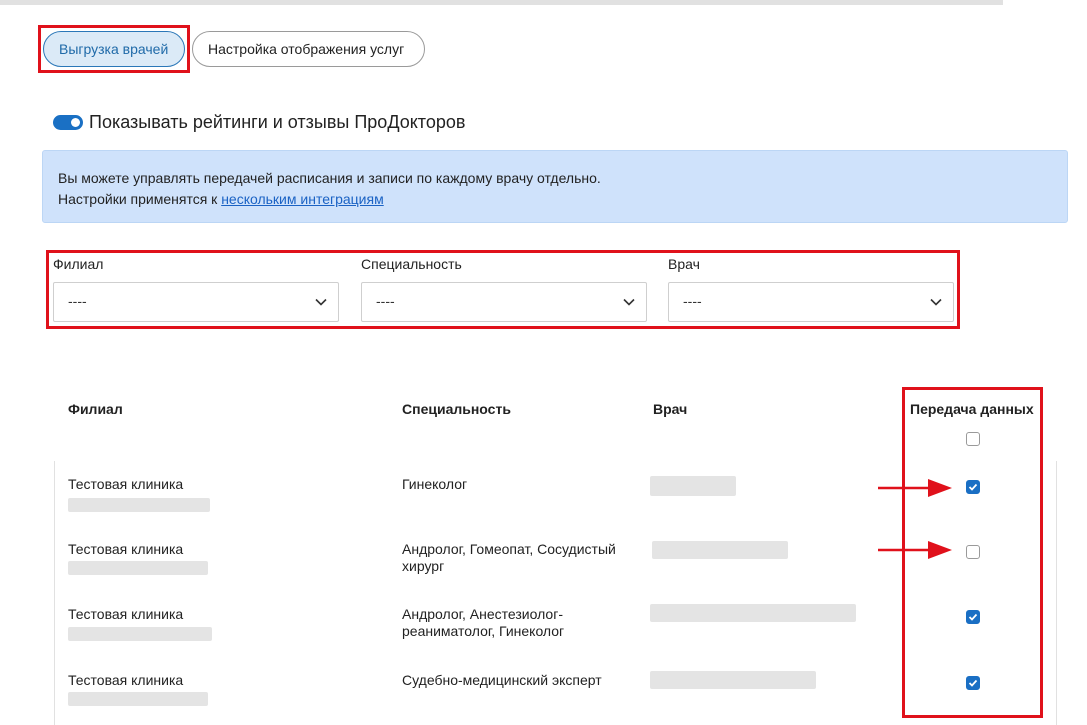 This screenshot has width=1087, height=725. Describe the element at coordinates (456, 409) in the screenshot. I see `col-header-specialty: Специальность` at that location.